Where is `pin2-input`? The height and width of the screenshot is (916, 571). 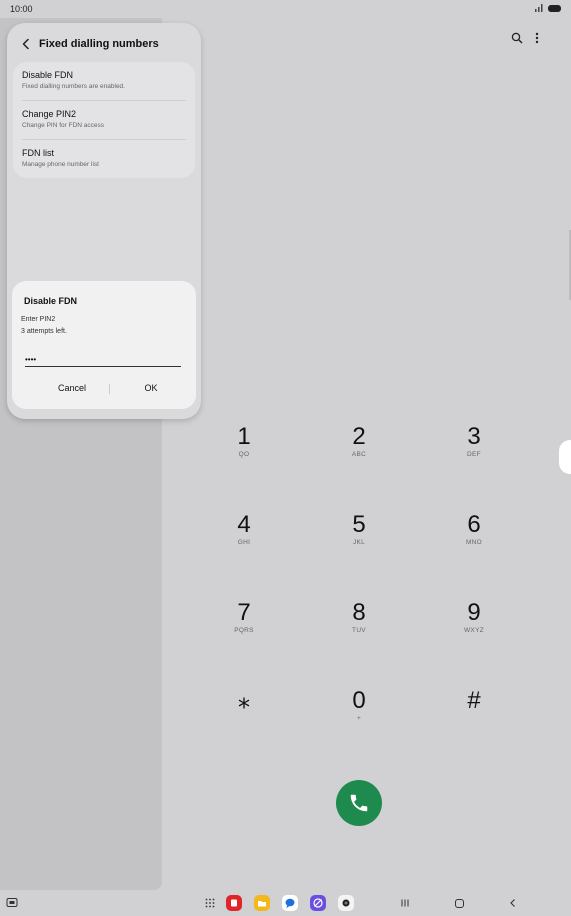 pin2-input is located at coordinates (103, 359).